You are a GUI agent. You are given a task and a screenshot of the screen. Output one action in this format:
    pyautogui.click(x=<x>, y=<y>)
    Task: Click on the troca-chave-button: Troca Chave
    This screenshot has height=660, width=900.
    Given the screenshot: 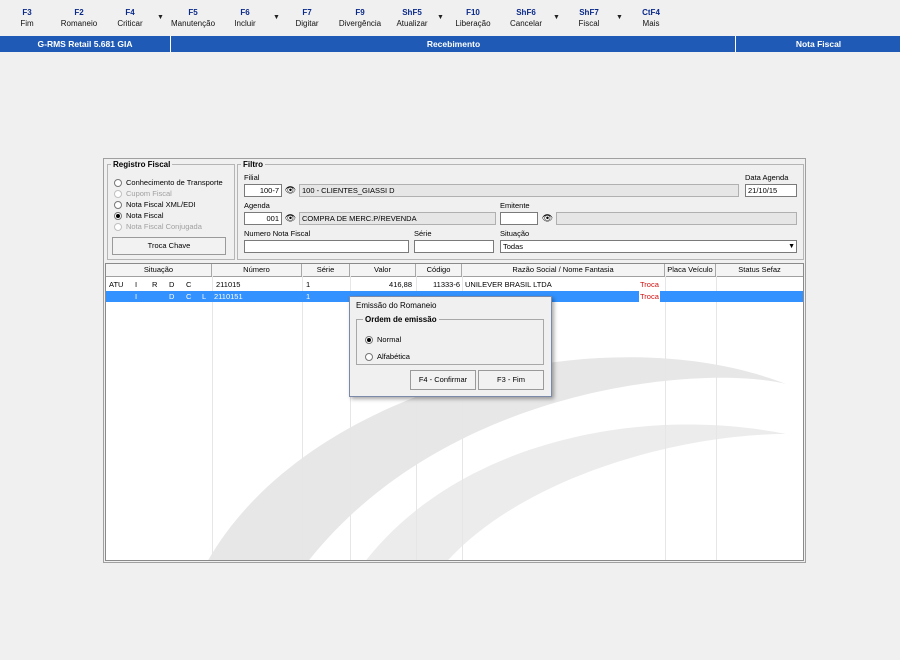 What is the action you would take?
    pyautogui.click(x=169, y=246)
    